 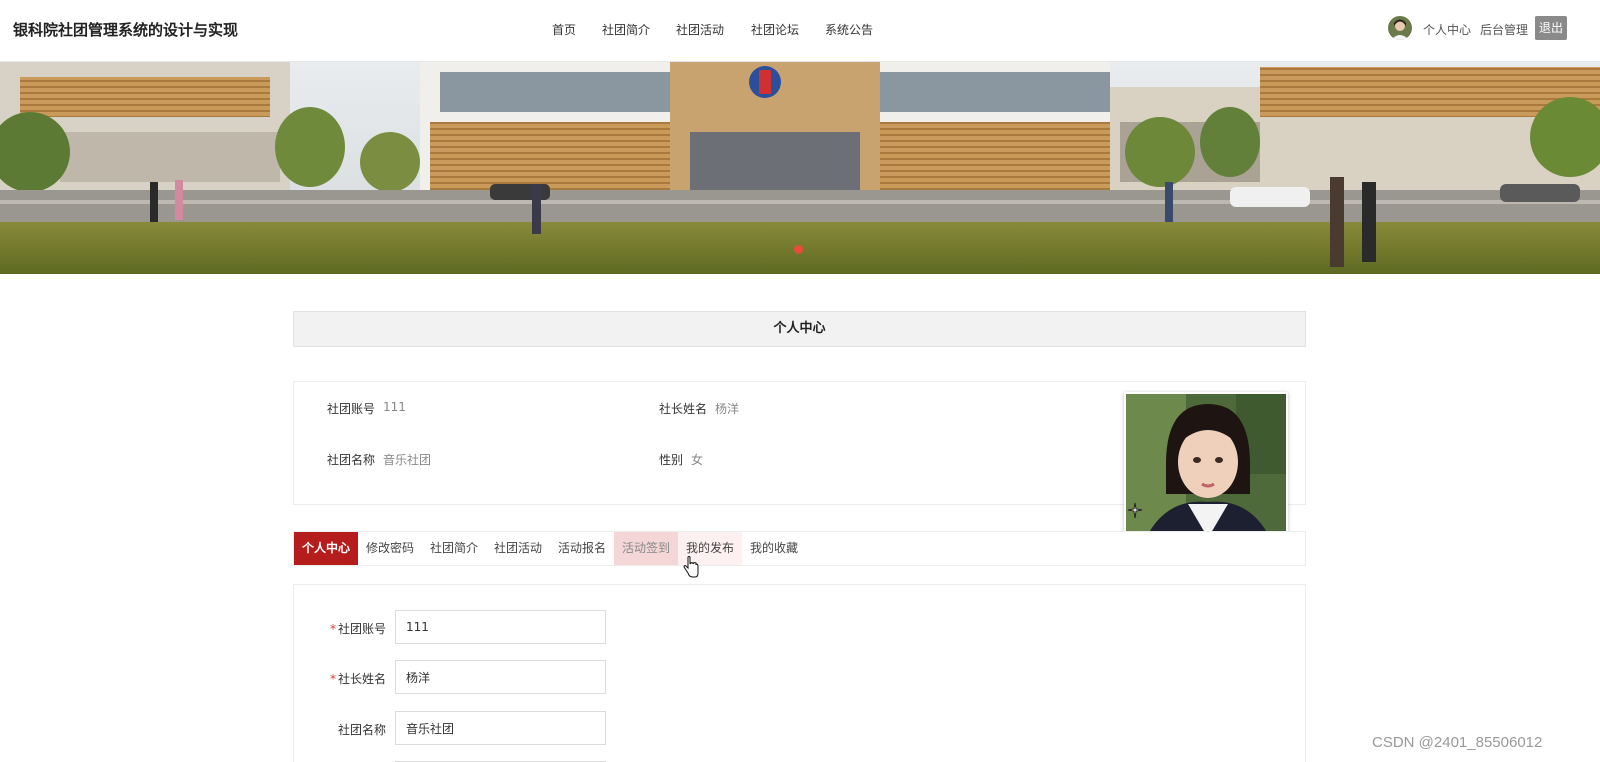 I want to click on info-gender-label: 性别, so click(x=671, y=460).